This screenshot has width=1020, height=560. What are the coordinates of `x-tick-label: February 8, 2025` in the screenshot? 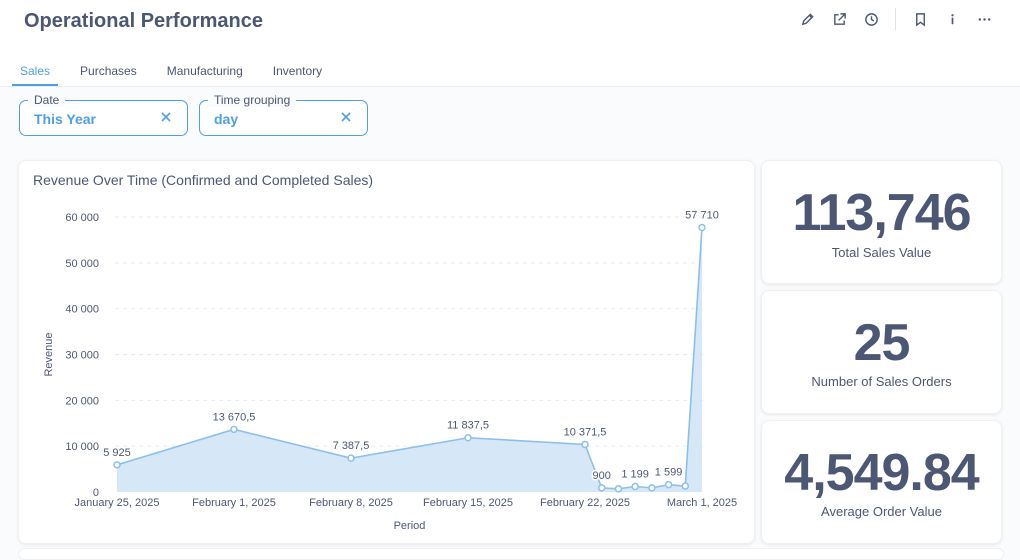 It's located at (351, 503).